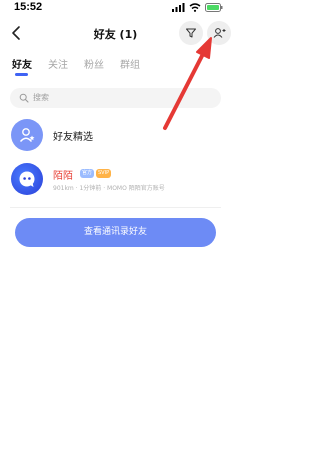 This screenshot has height=457, width=320. I want to click on divider, so click(115, 207).